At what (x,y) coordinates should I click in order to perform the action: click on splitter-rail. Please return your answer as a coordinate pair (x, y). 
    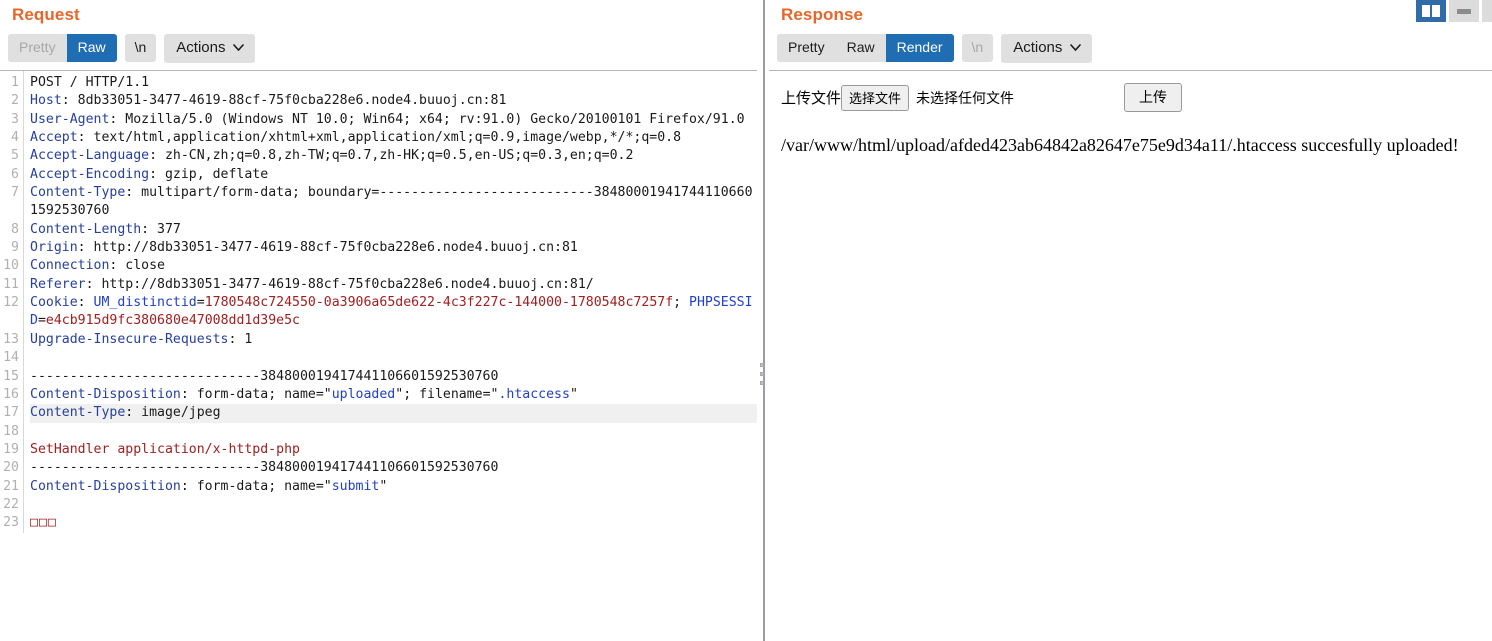
    Looking at the image, I should click on (764, 320).